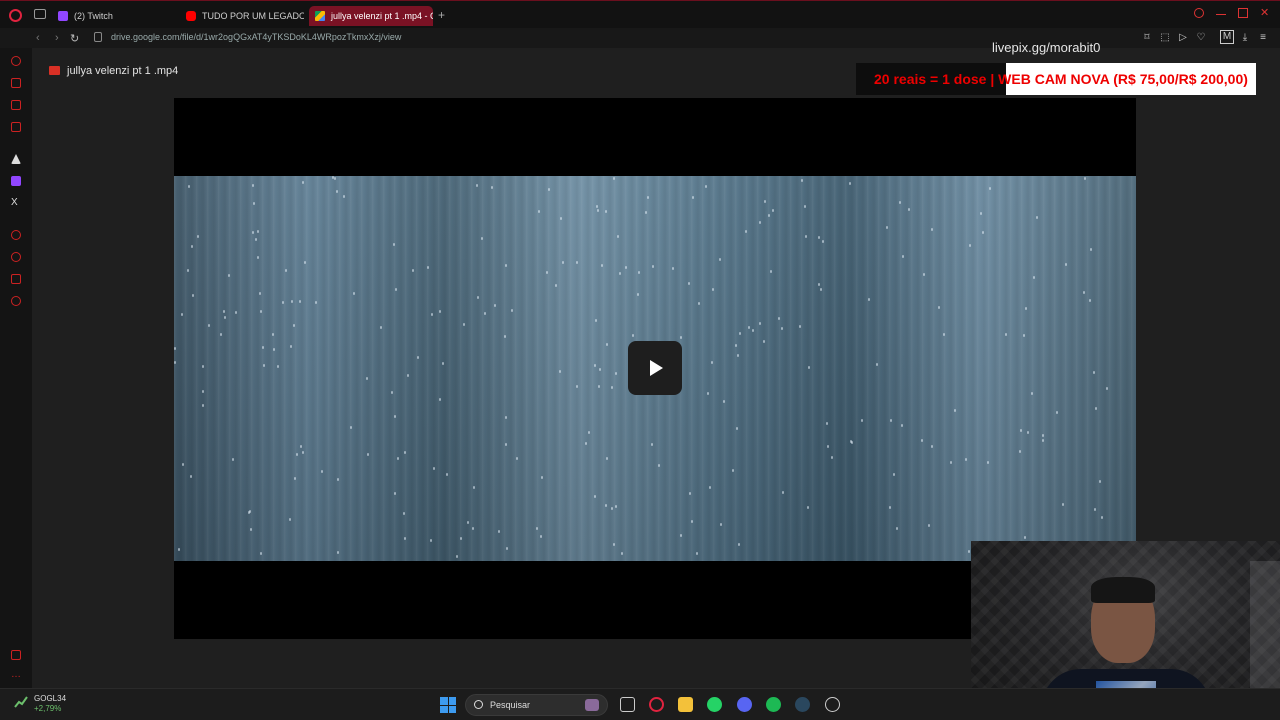  Describe the element at coordinates (15, 15) in the screenshot. I see `opera-logo-icon` at that location.